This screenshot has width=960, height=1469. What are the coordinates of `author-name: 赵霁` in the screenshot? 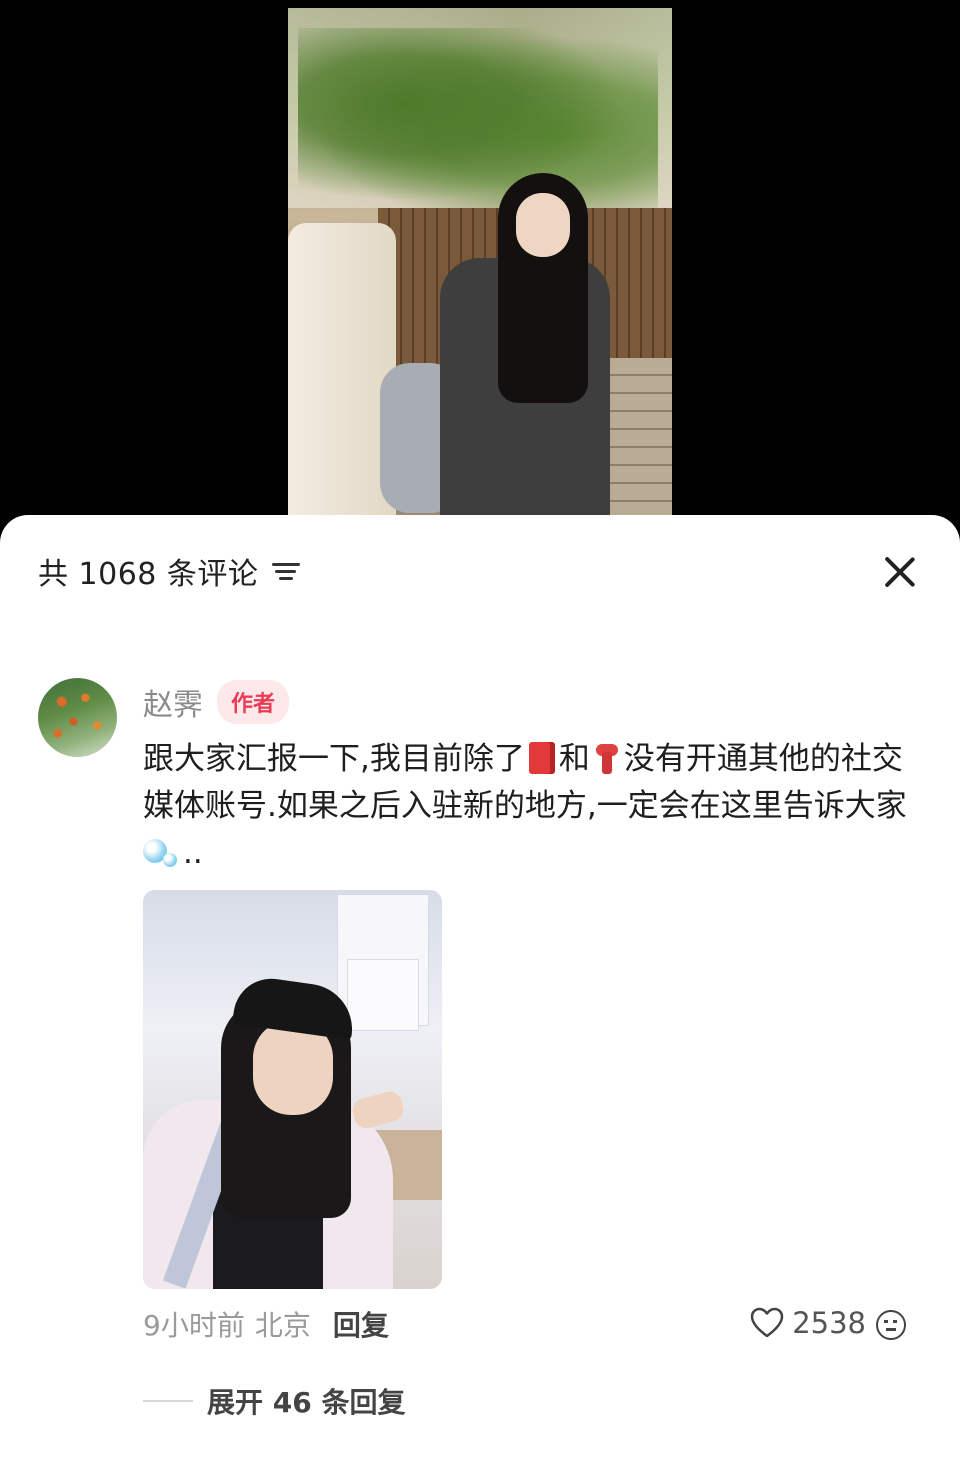 It's located at (173, 702).